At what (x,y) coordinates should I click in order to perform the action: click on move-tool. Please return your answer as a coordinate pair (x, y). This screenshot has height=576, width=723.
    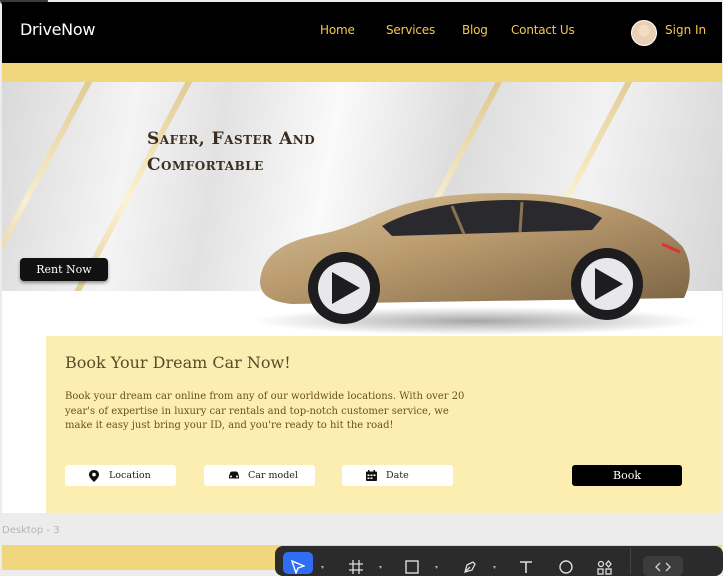
    Looking at the image, I should click on (298, 563).